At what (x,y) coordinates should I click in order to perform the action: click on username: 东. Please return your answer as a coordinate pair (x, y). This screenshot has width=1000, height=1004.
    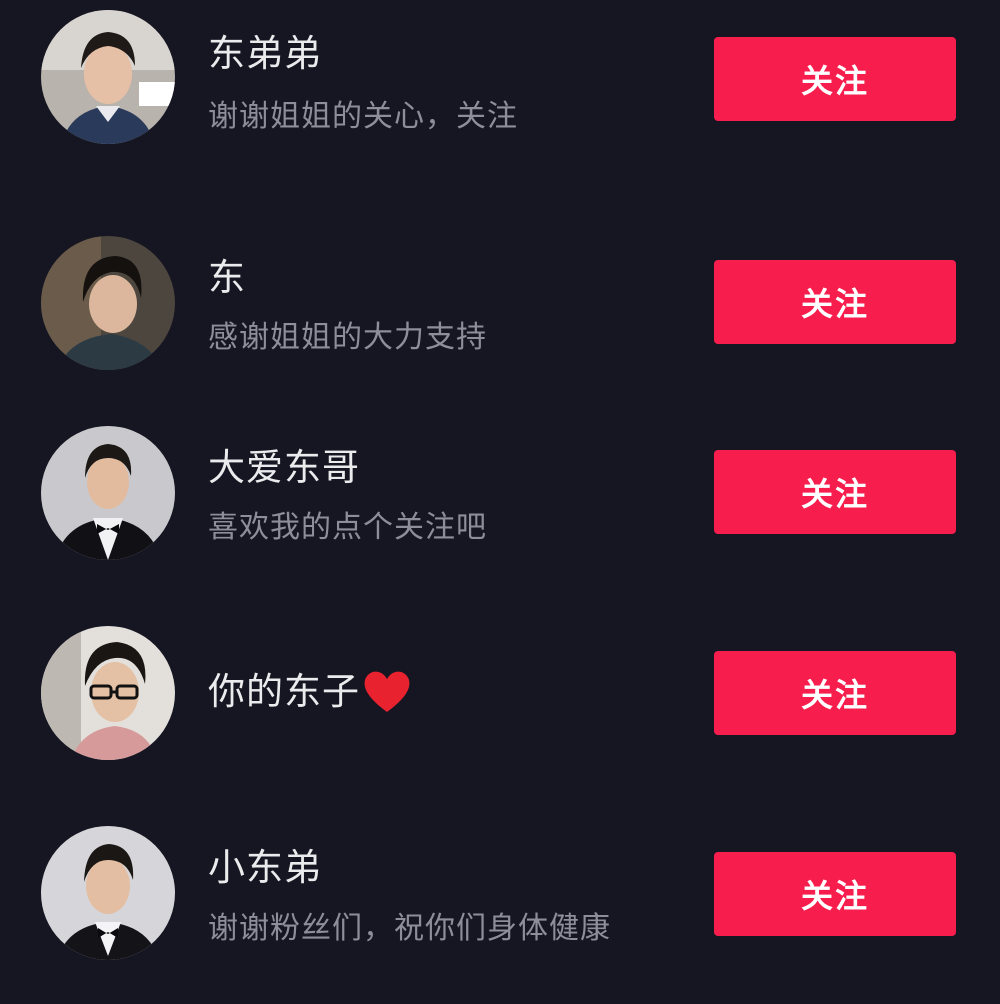
    Looking at the image, I should click on (227, 278).